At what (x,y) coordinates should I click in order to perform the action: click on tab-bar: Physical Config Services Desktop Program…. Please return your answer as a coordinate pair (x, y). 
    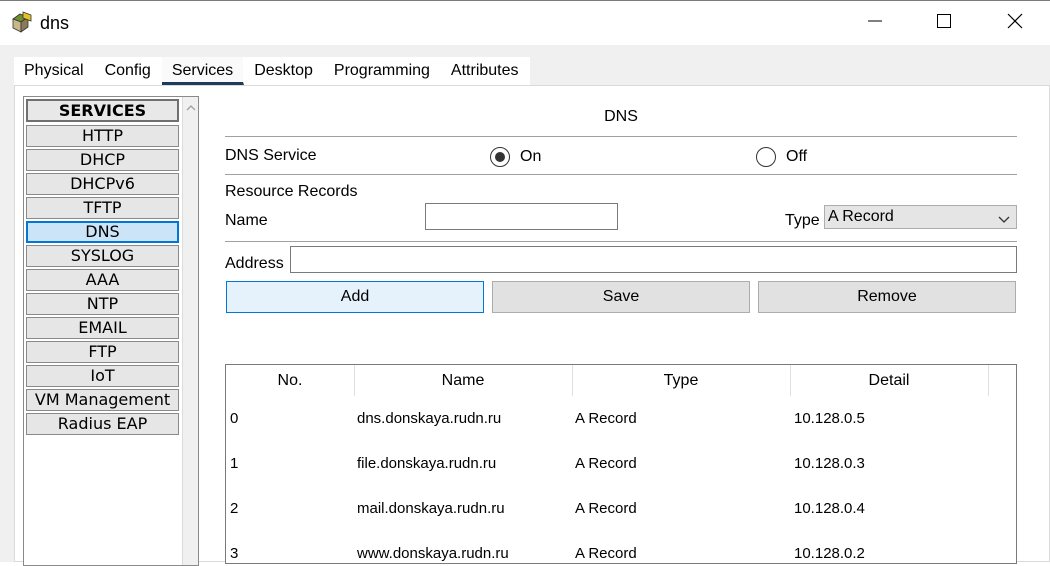
    Looking at the image, I should click on (272, 71).